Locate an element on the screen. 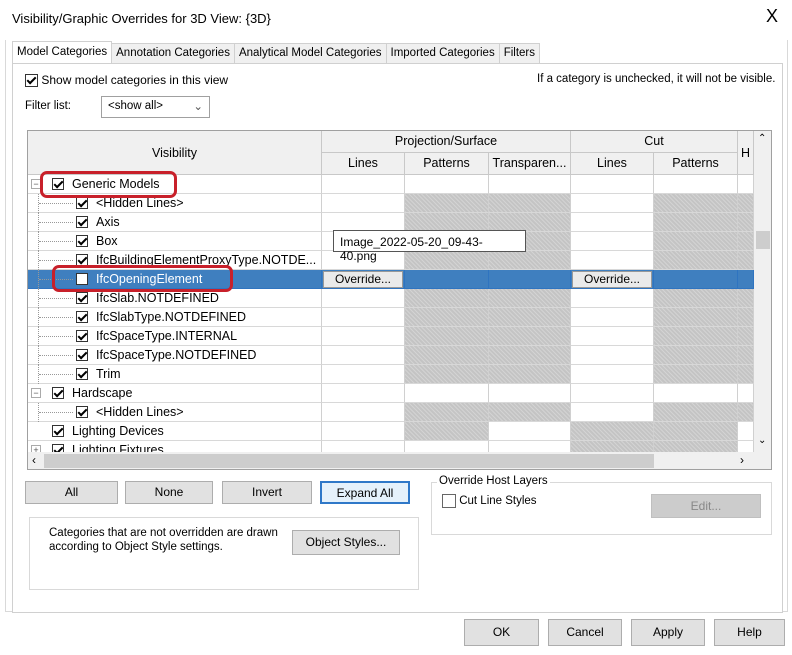 The width and height of the screenshot is (792, 655). vertical-scrollbar: ⌃ ⌄ is located at coordinates (762, 291).